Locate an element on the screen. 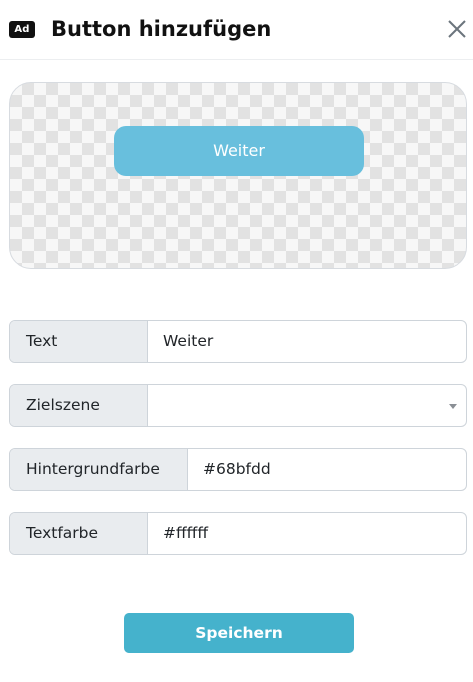 The width and height of the screenshot is (473, 682). target-scene-field: Zielszene is located at coordinates (238, 405).